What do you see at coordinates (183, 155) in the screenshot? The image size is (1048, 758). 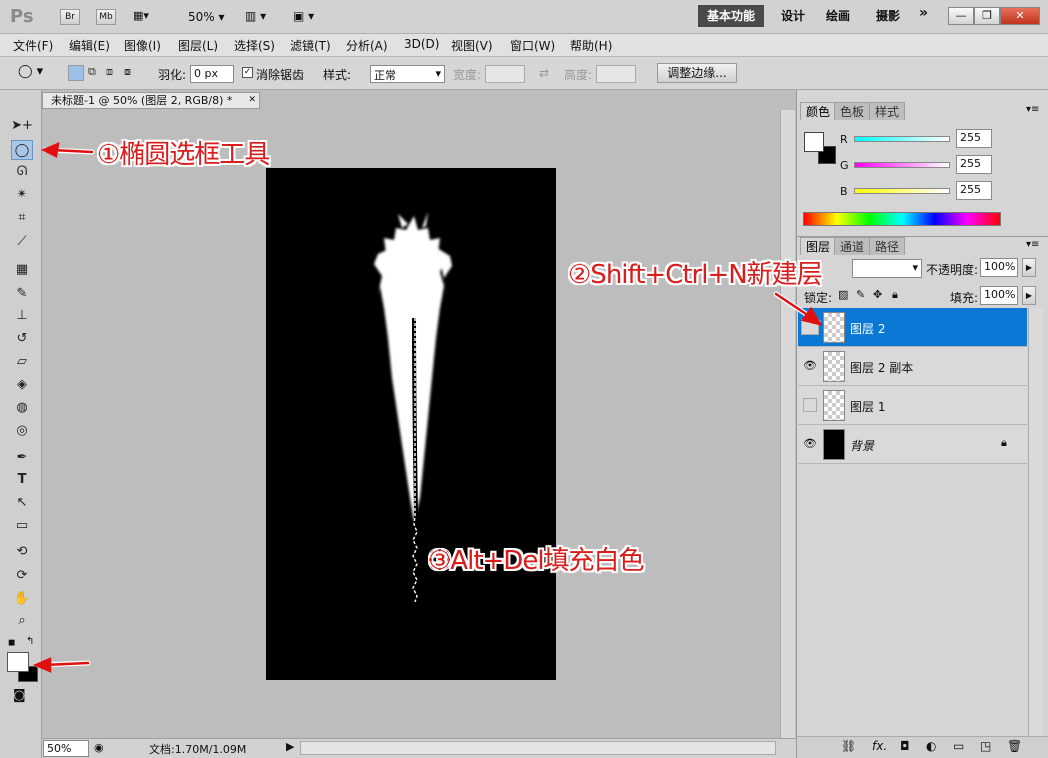 I see `annotation-step-1: ①椭圆选框工具` at bounding box center [183, 155].